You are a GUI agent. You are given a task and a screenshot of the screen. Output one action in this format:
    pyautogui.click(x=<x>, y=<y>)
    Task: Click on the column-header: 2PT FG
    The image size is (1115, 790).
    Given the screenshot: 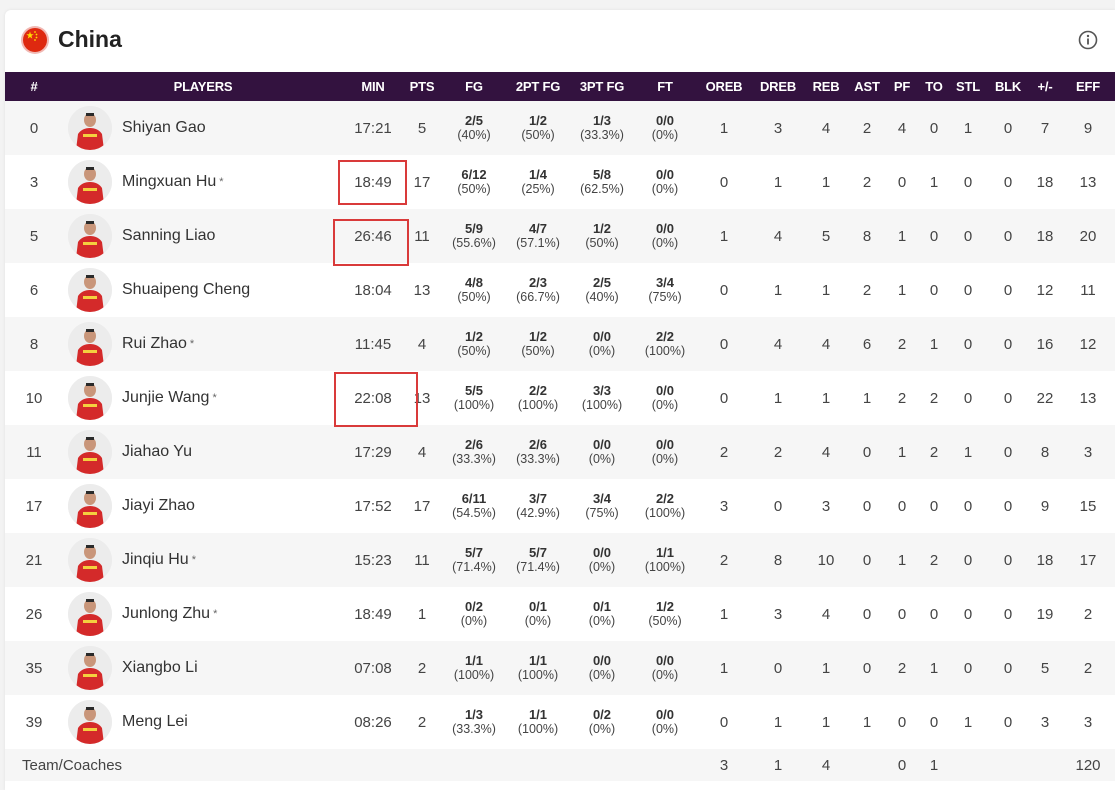 What is the action you would take?
    pyautogui.click(x=538, y=86)
    